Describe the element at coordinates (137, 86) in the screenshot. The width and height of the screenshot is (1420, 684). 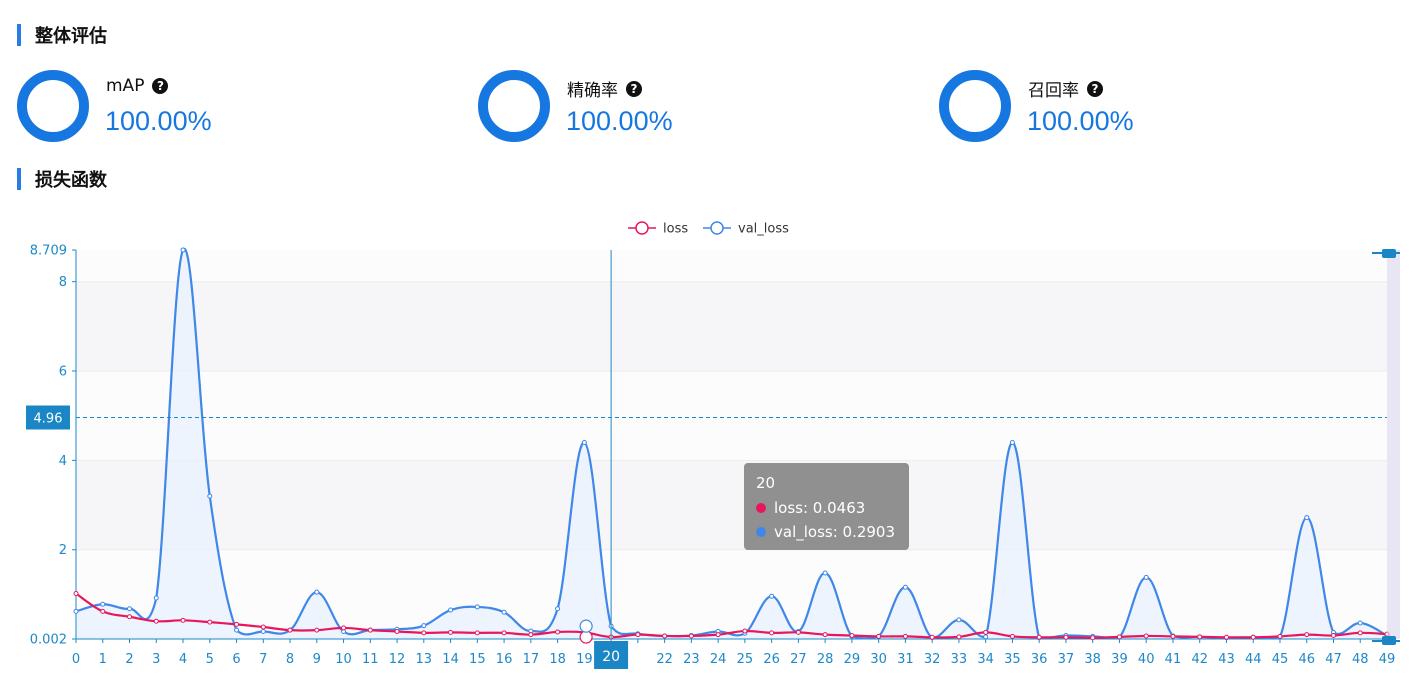
I see `metric-label: mAP ?` at that location.